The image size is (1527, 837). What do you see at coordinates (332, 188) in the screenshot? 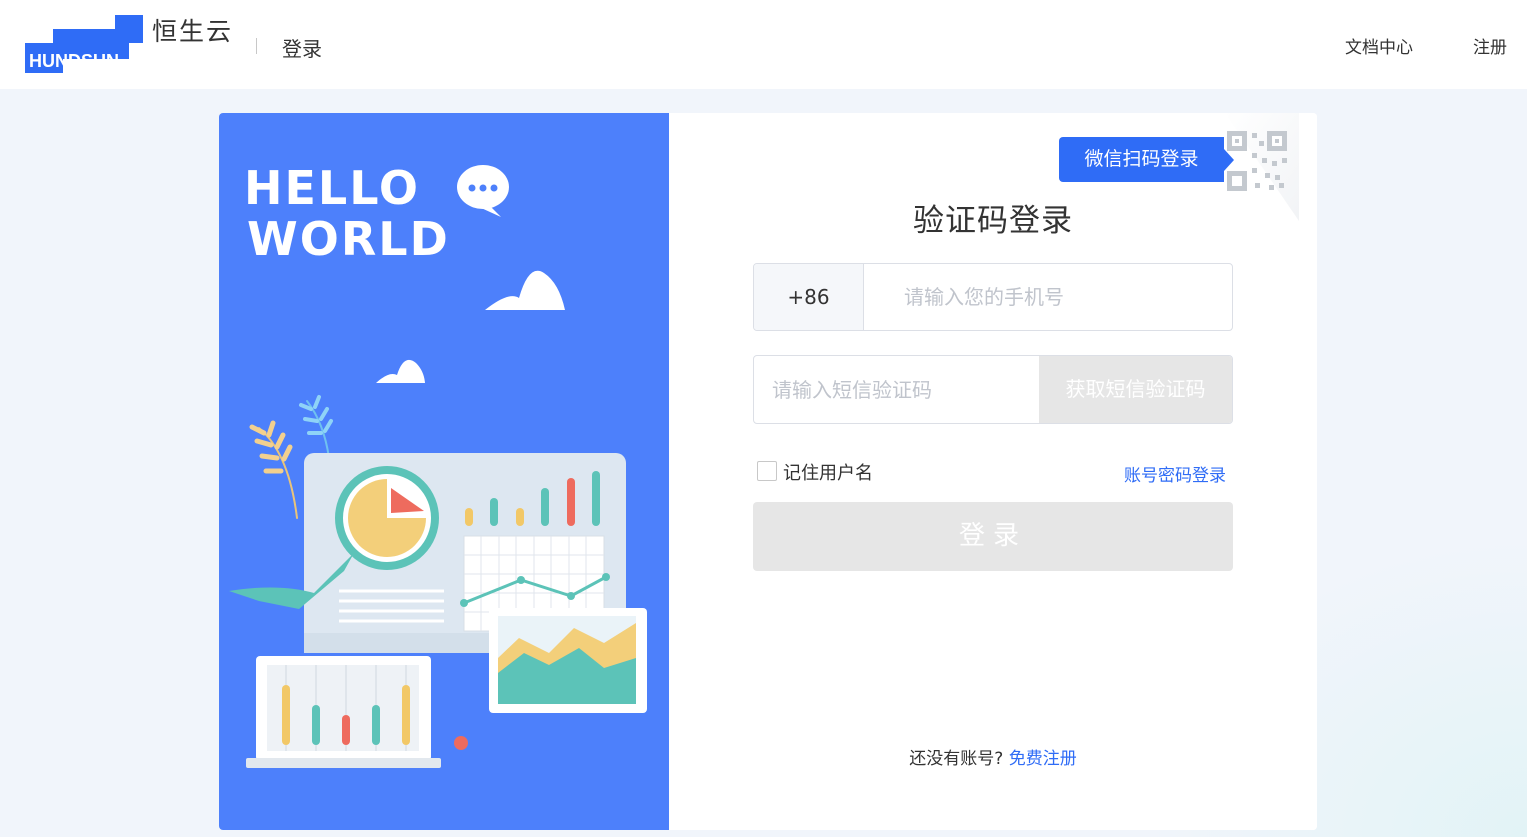
I see `hello-text: HELLO` at bounding box center [332, 188].